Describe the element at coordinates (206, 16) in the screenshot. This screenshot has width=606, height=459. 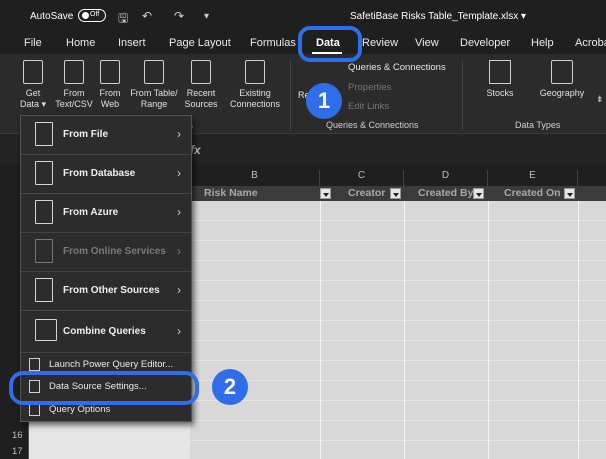
I see `customize-quick-access-icon: ▾` at that location.